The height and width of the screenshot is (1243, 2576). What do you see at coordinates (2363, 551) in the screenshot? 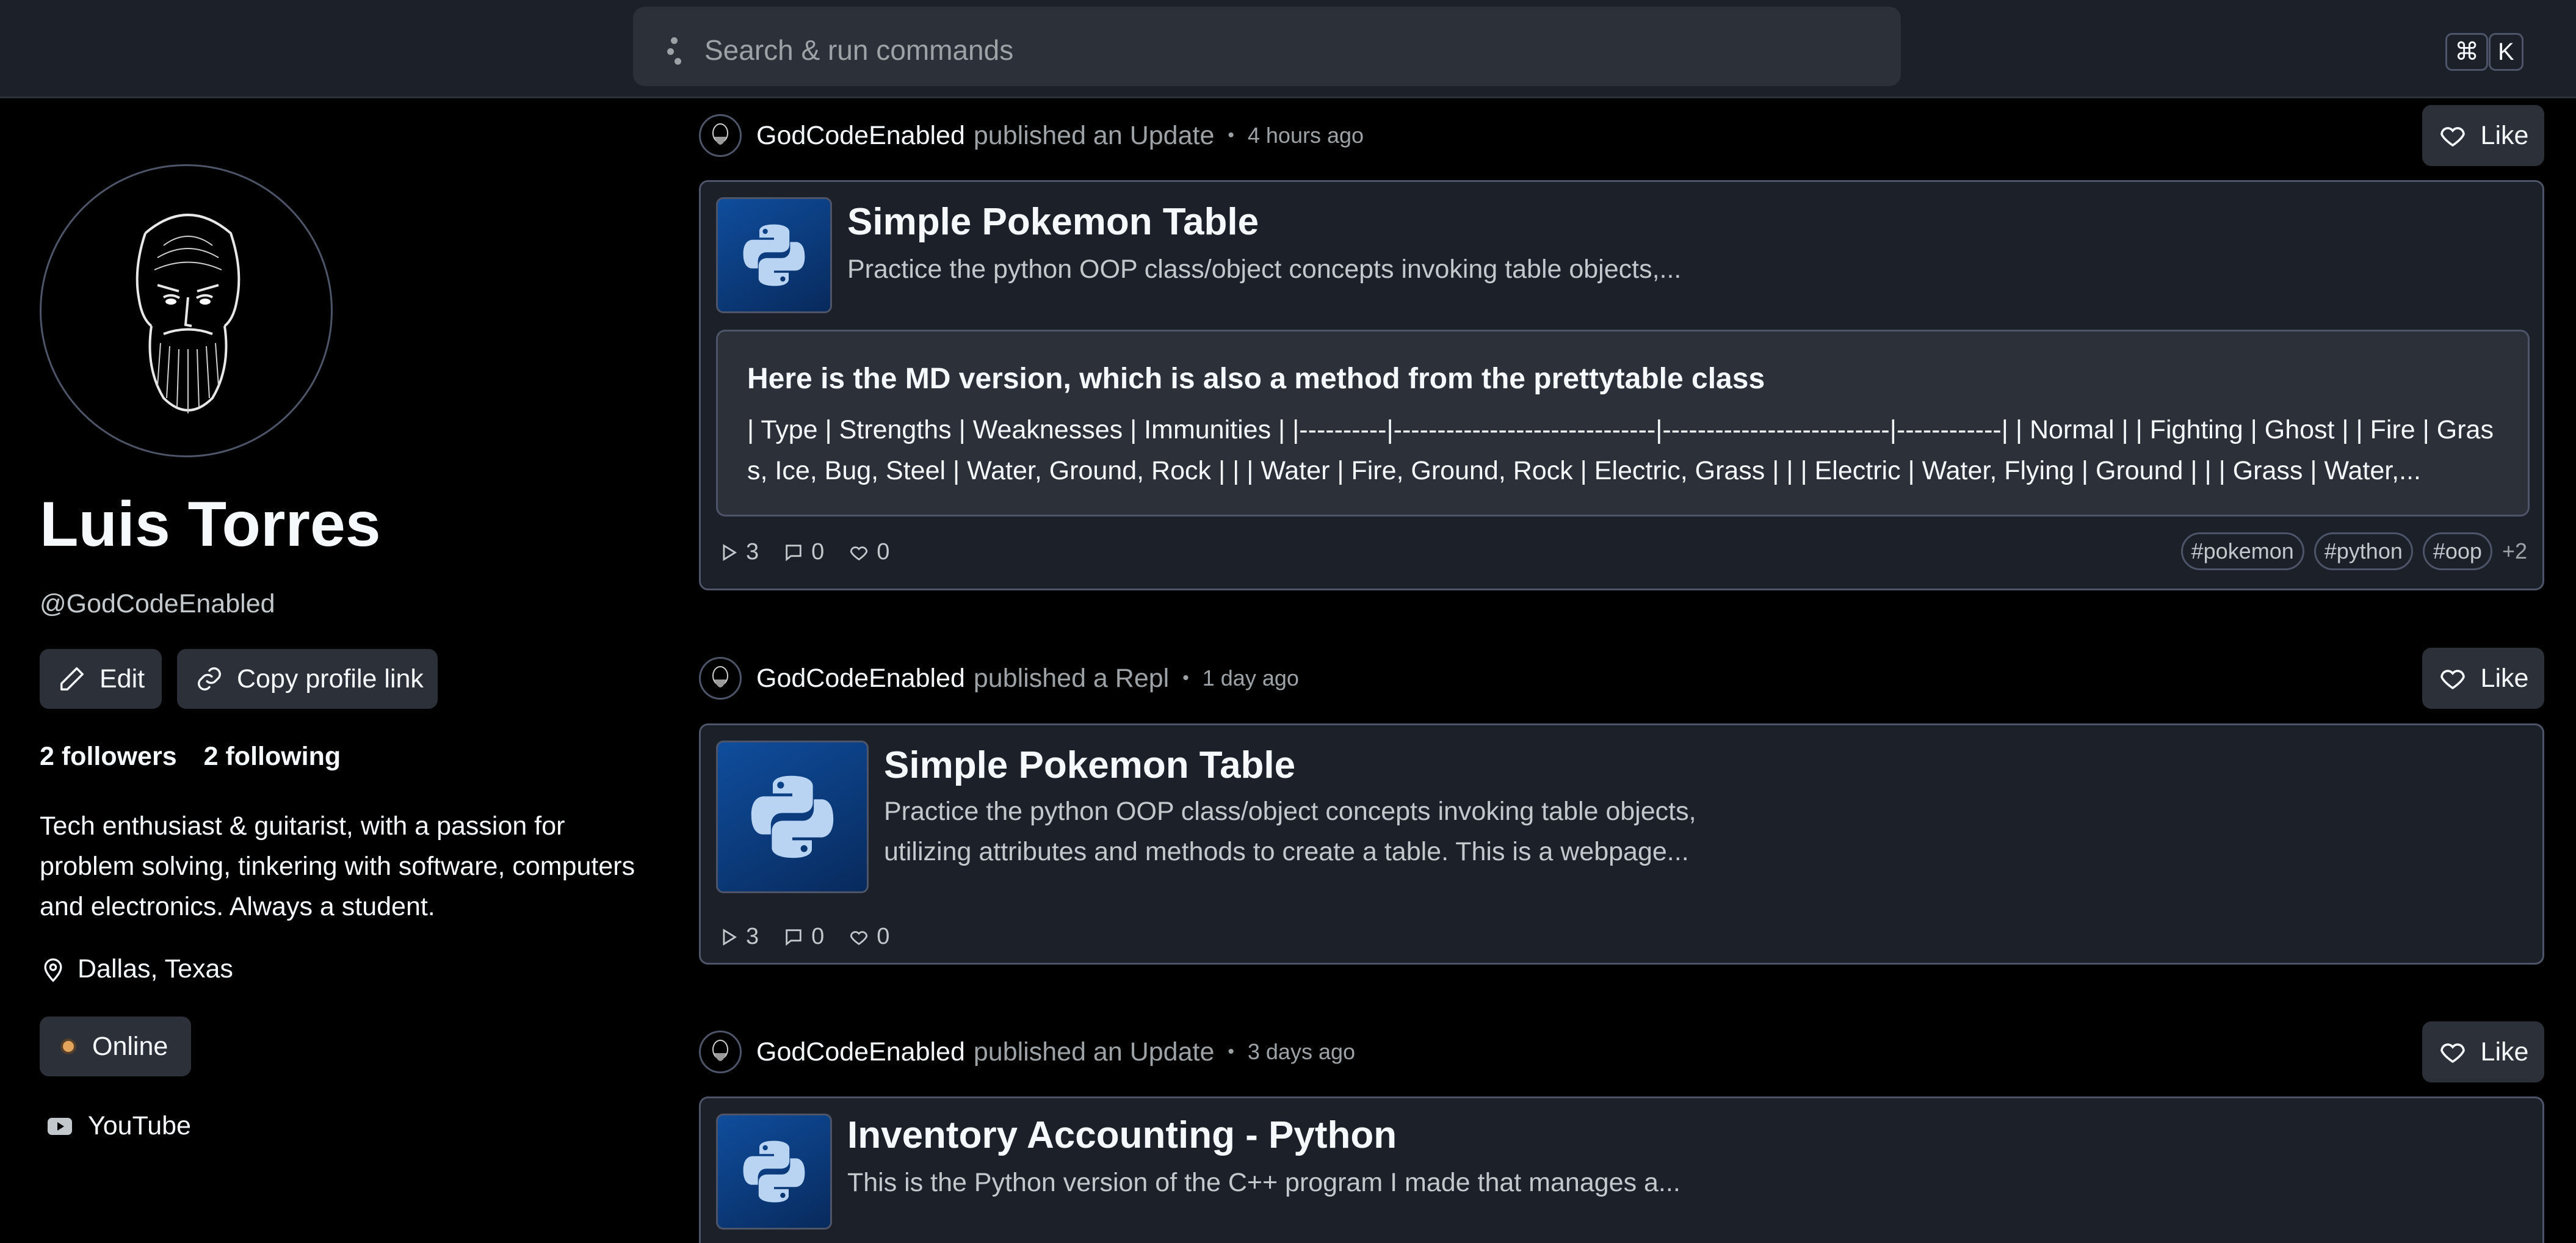
I see `tag-python: #python` at bounding box center [2363, 551].